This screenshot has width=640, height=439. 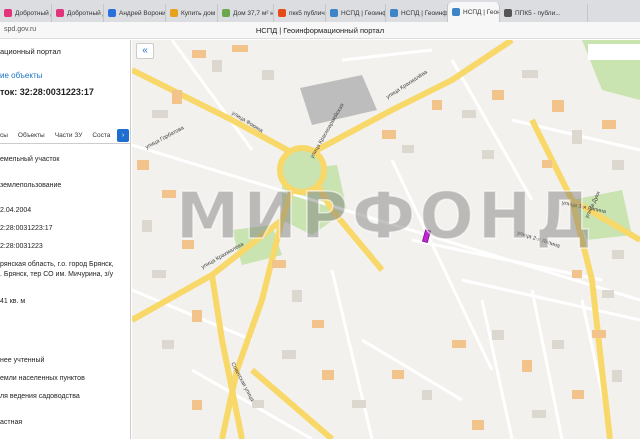 I want to click on tab-label: пкк5 публичная, so click(x=307, y=13).